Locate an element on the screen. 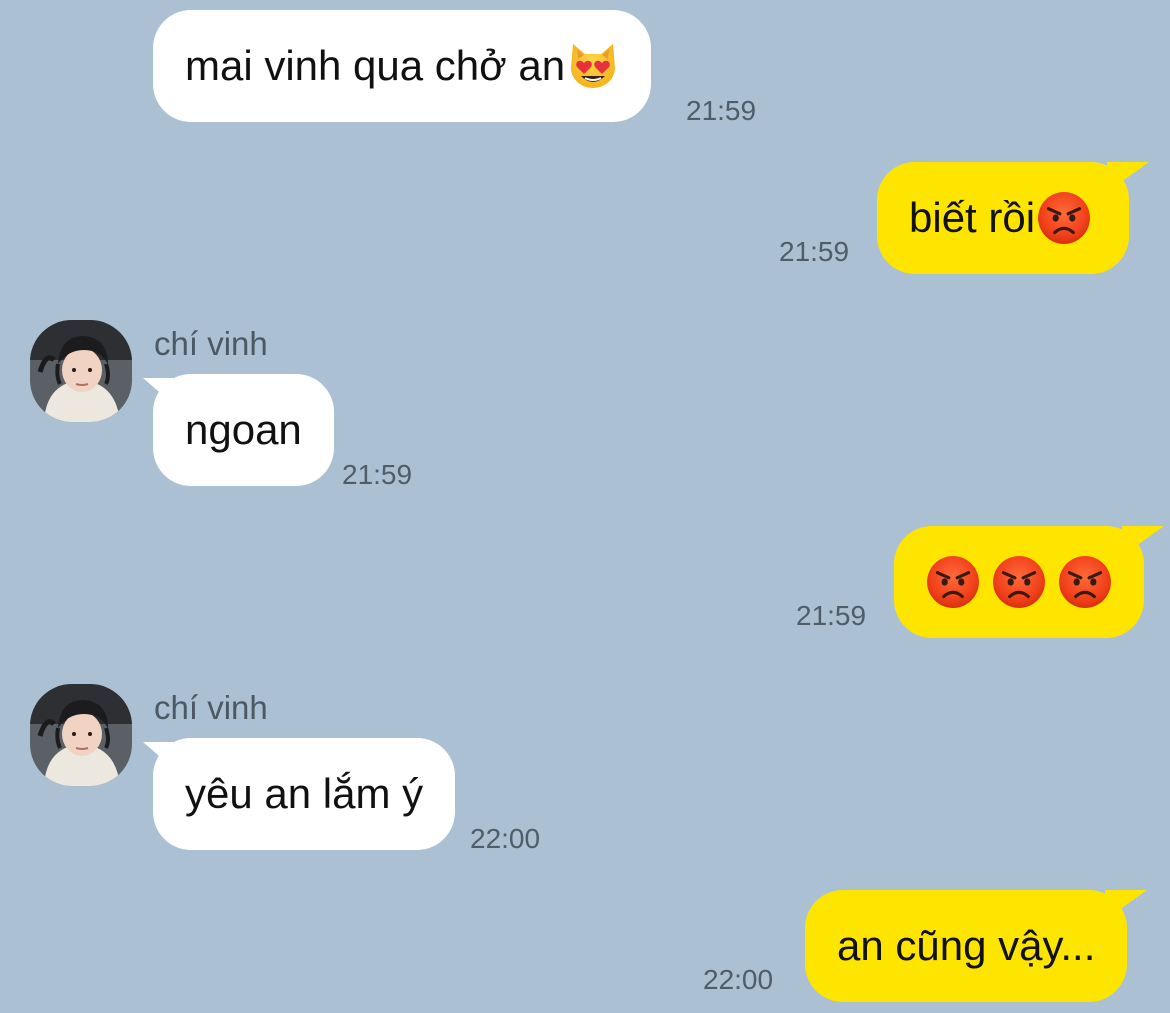 This screenshot has width=1170, height=1013. message-bubble-outgoing: biết rồi is located at coordinates (1013, 218).